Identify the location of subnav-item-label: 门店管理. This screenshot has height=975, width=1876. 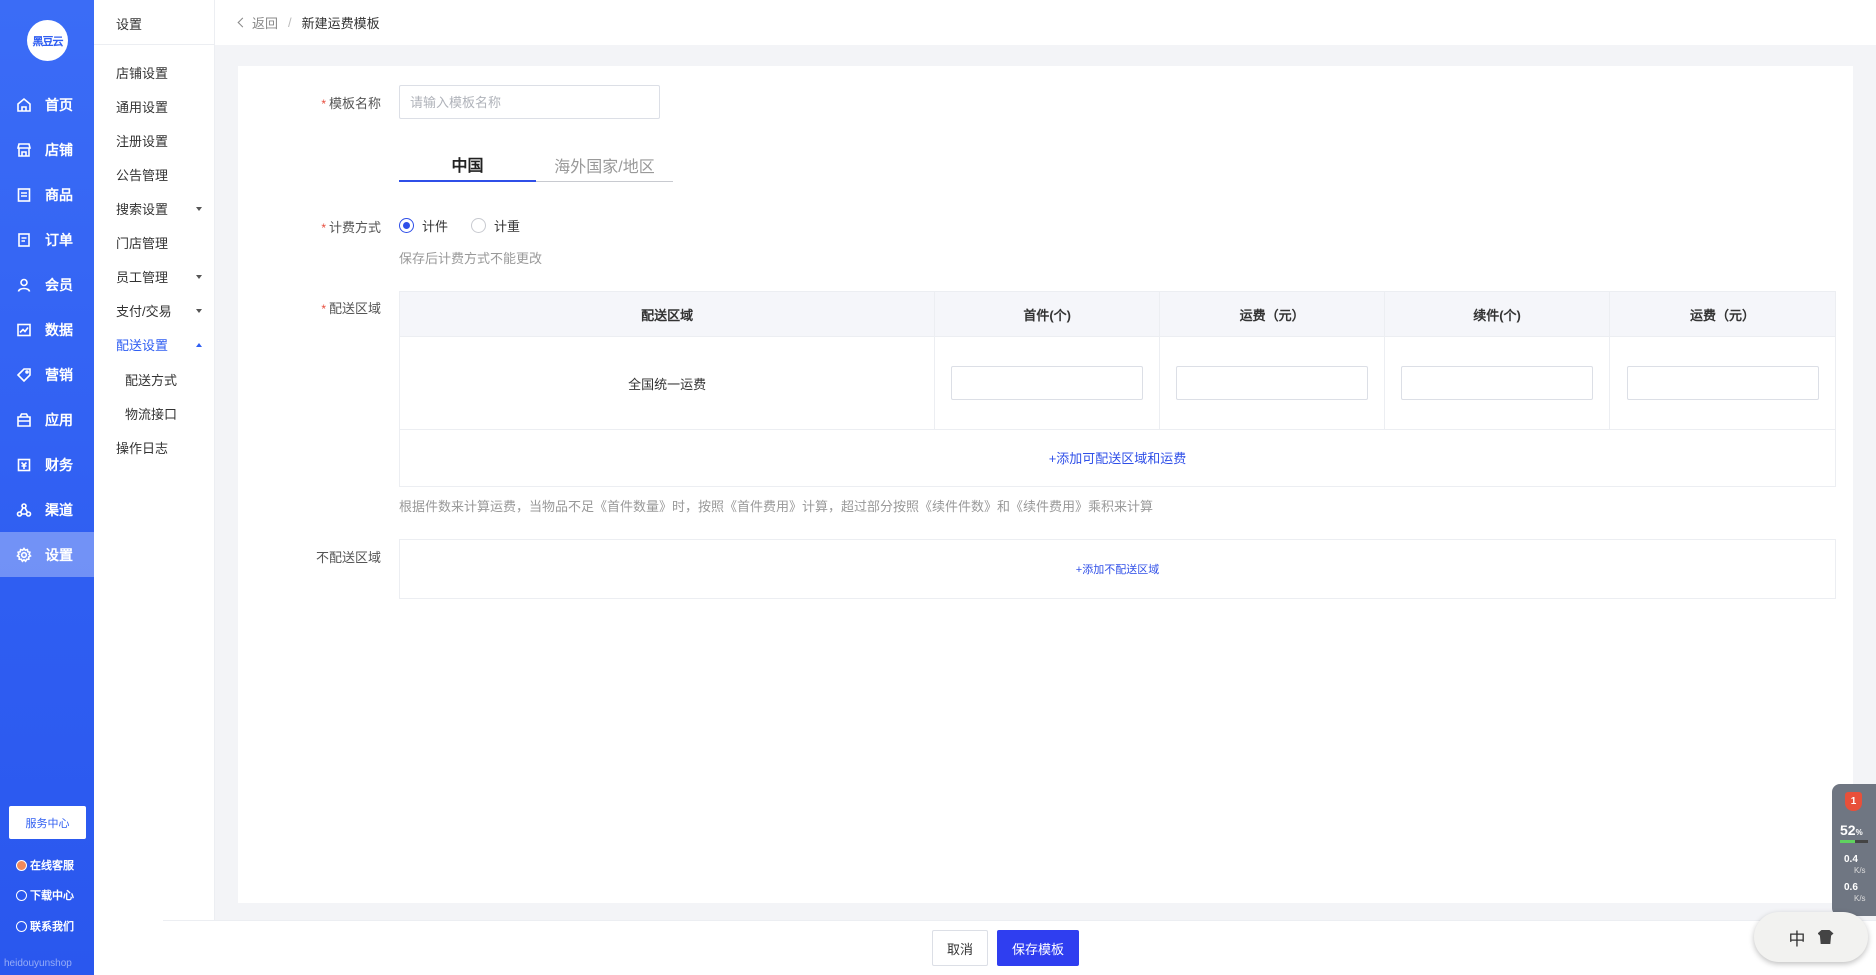
(142, 243).